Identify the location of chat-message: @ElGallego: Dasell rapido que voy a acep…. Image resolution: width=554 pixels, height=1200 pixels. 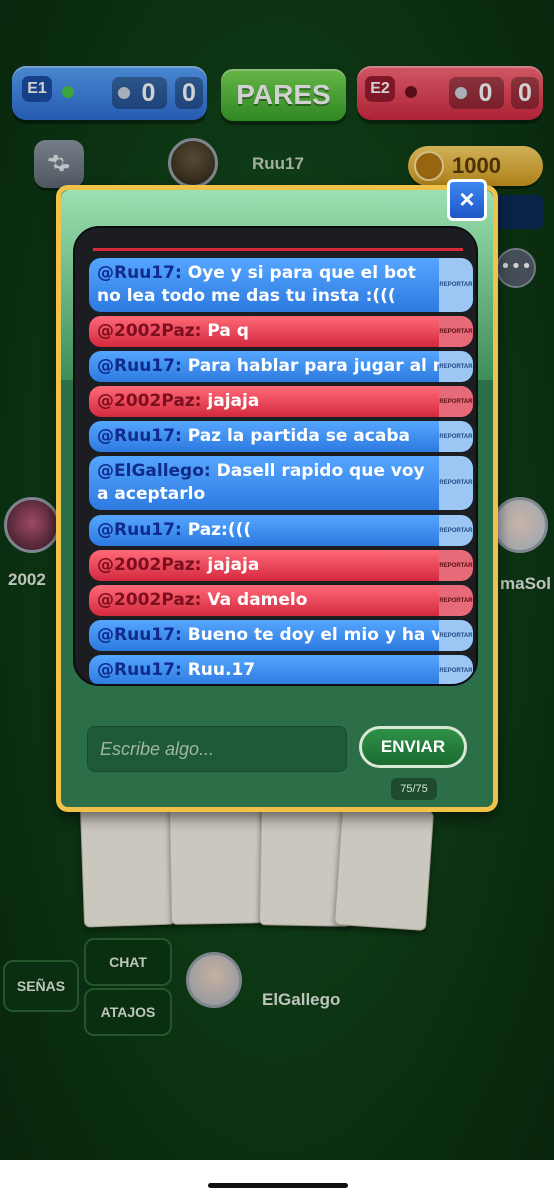
(281, 483).